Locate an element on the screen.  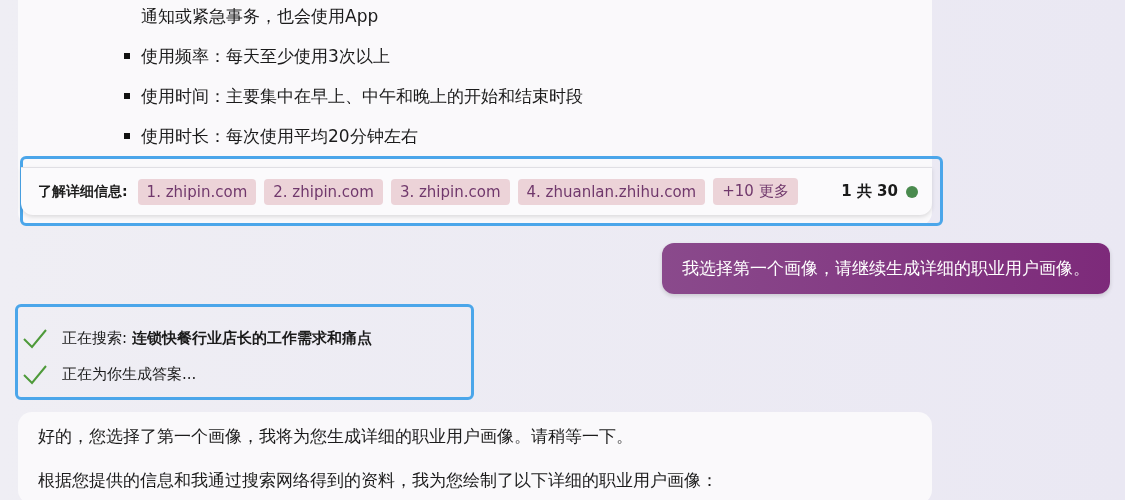
source-link: 3. zhipin.com is located at coordinates (450, 191).